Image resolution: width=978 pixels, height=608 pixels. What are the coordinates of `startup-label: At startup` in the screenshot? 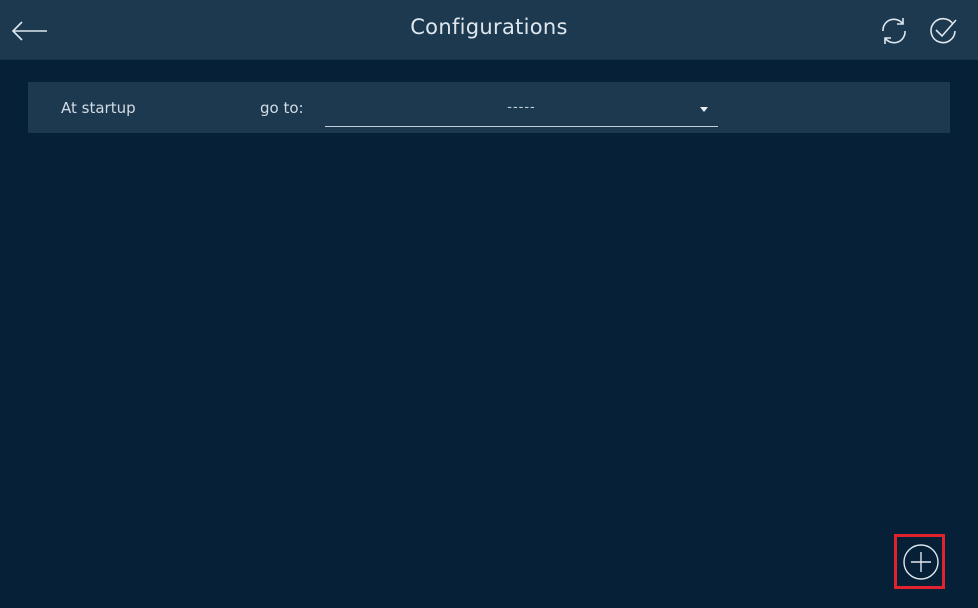 It's located at (98, 108).